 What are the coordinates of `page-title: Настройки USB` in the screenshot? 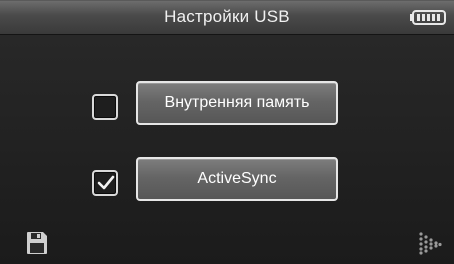 It's located at (227, 16).